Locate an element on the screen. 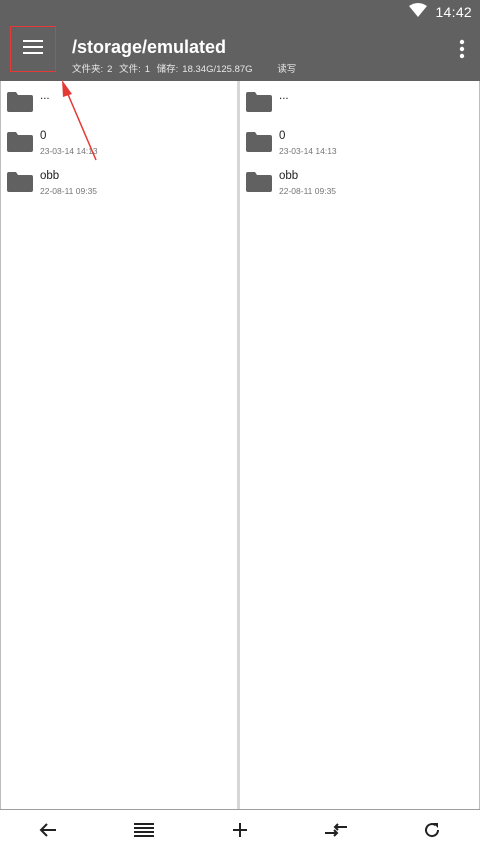  bottom-toolbar is located at coordinates (240, 831).